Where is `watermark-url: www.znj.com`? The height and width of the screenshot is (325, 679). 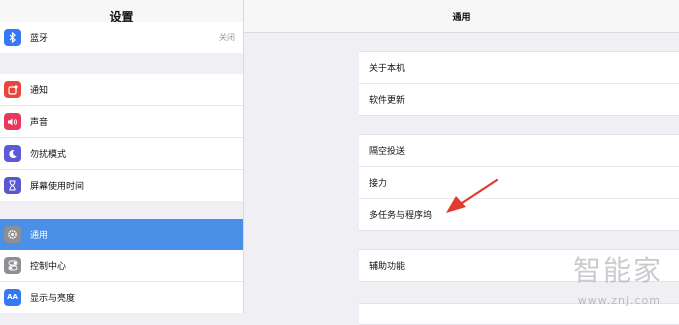
watermark-url: www.znj.com is located at coordinates (619, 300).